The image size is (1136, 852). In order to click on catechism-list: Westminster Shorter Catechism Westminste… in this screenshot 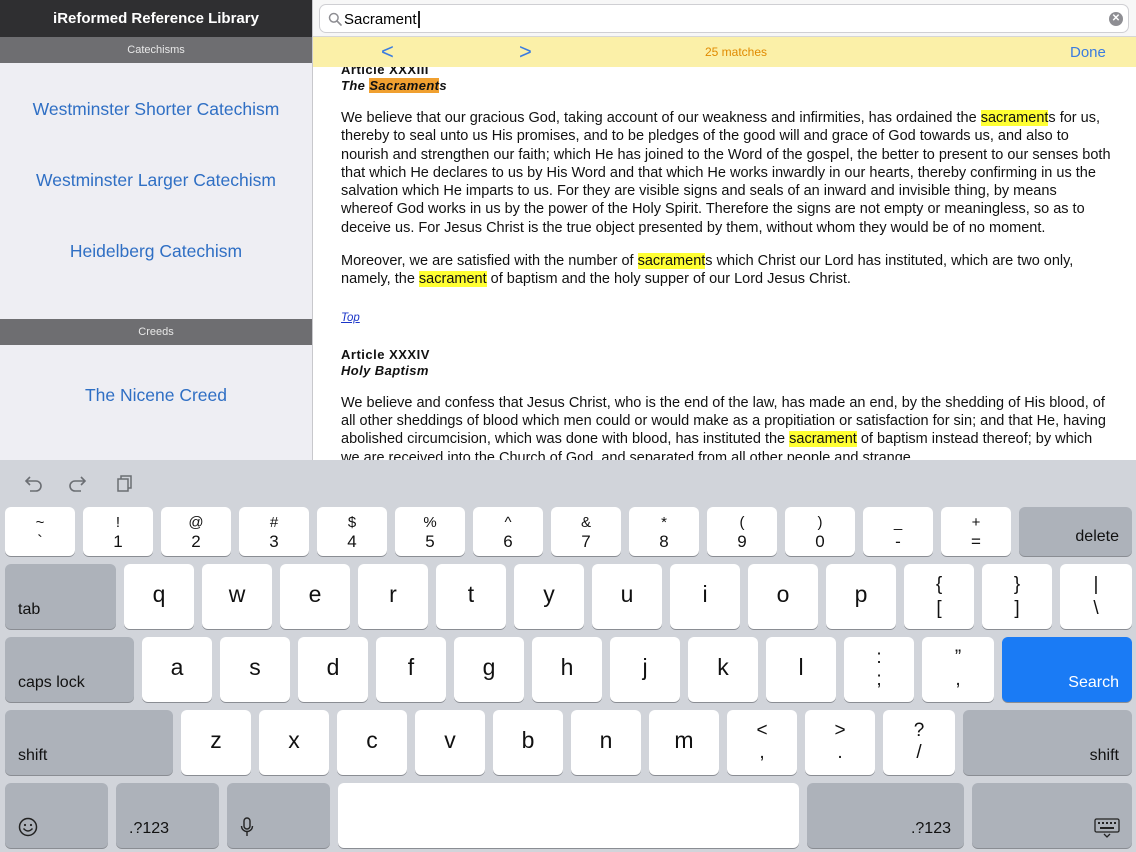, I will do `click(156, 191)`.